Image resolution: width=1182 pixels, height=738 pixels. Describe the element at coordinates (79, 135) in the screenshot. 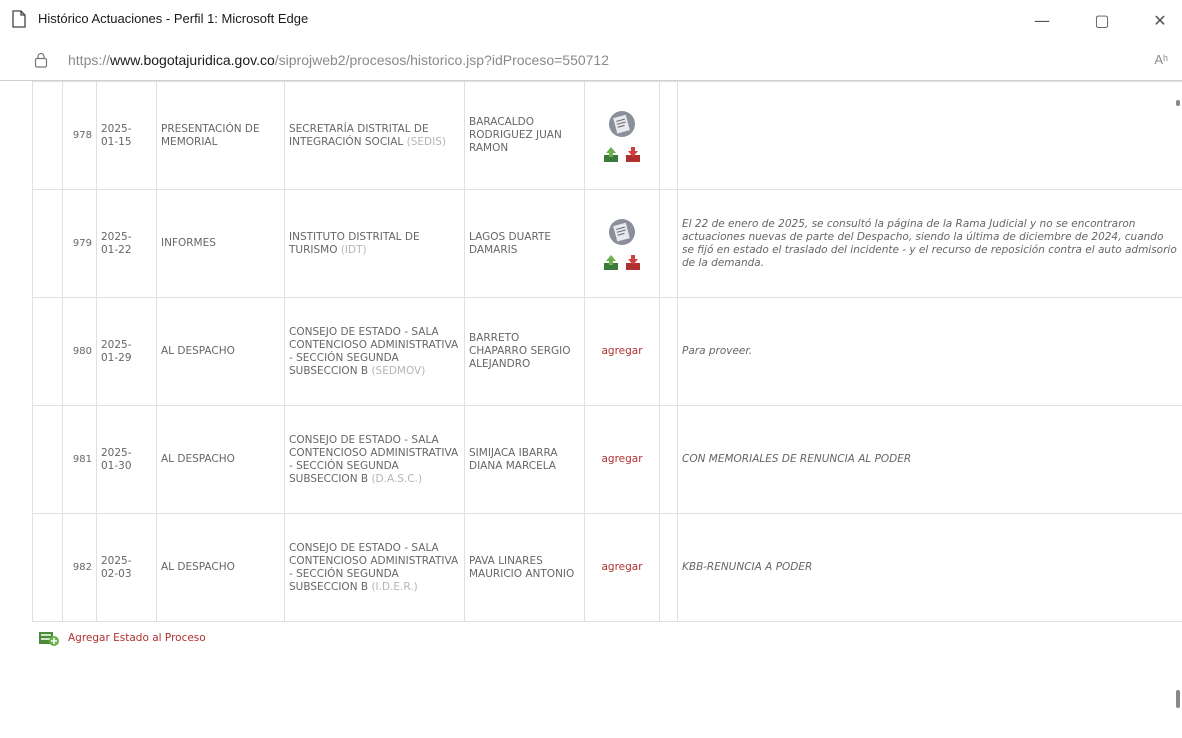

I see `row-number: 978` at that location.